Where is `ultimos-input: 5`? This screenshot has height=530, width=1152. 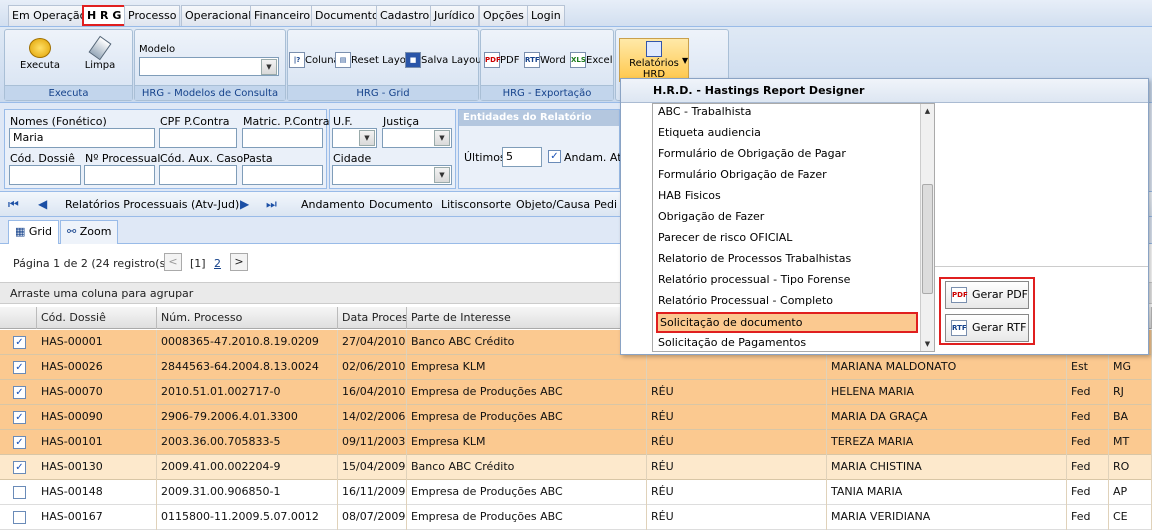 ultimos-input: 5 is located at coordinates (522, 157).